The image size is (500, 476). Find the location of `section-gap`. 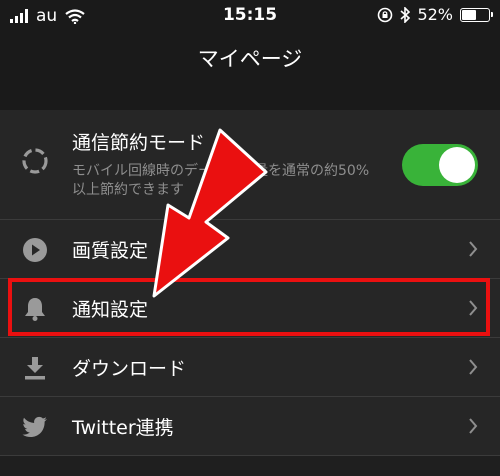

section-gap is located at coordinates (250, 95).